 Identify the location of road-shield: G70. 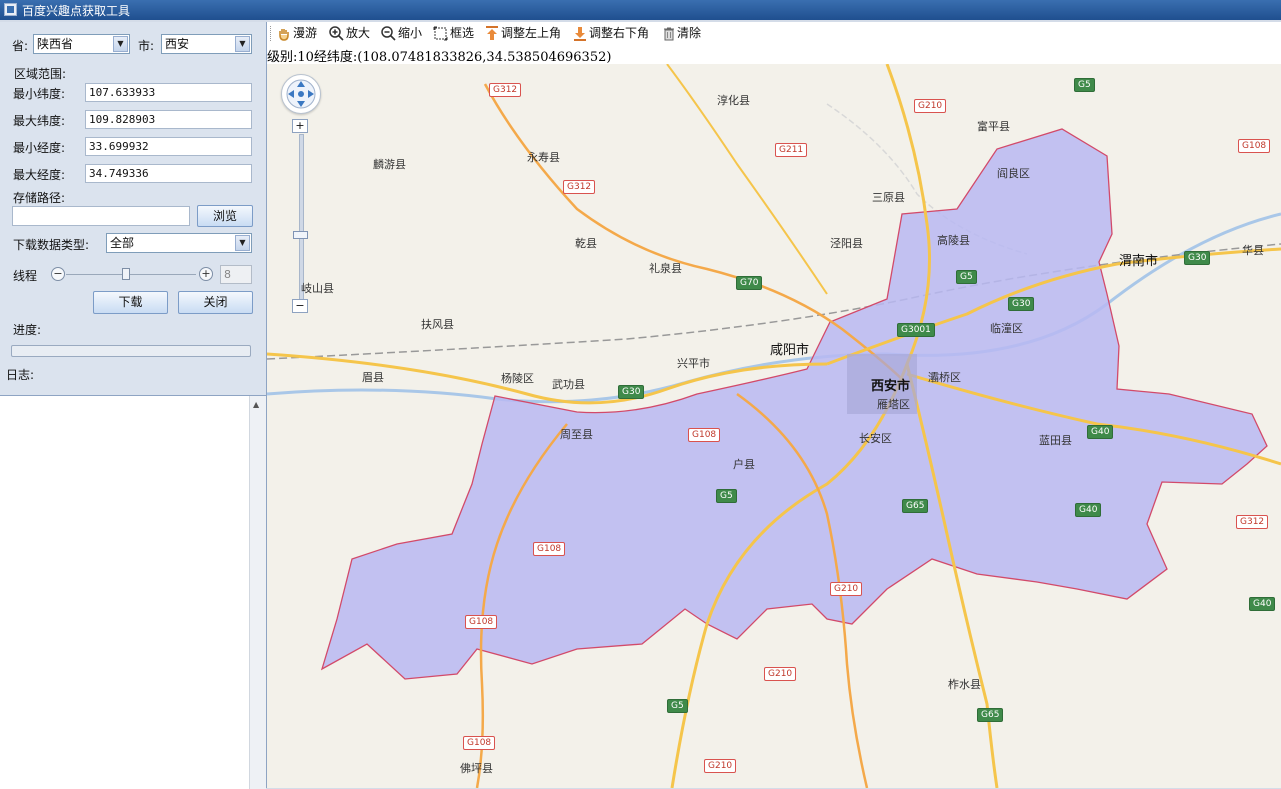
(749, 283).